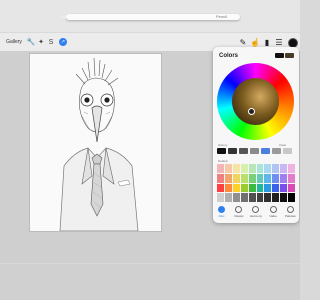  Describe the element at coordinates (51, 42) in the screenshot. I see `s-selection-icon: S` at that location.